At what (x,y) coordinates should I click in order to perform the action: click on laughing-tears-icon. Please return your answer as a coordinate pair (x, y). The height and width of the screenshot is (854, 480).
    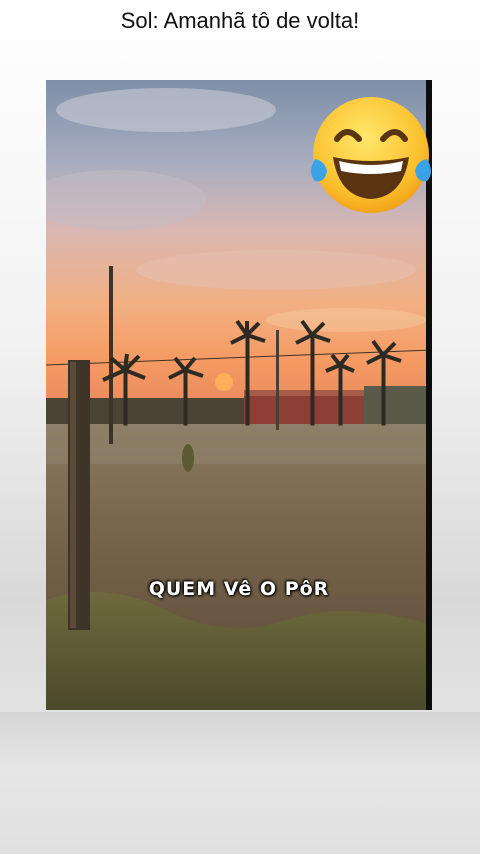
    Looking at the image, I should click on (371, 155).